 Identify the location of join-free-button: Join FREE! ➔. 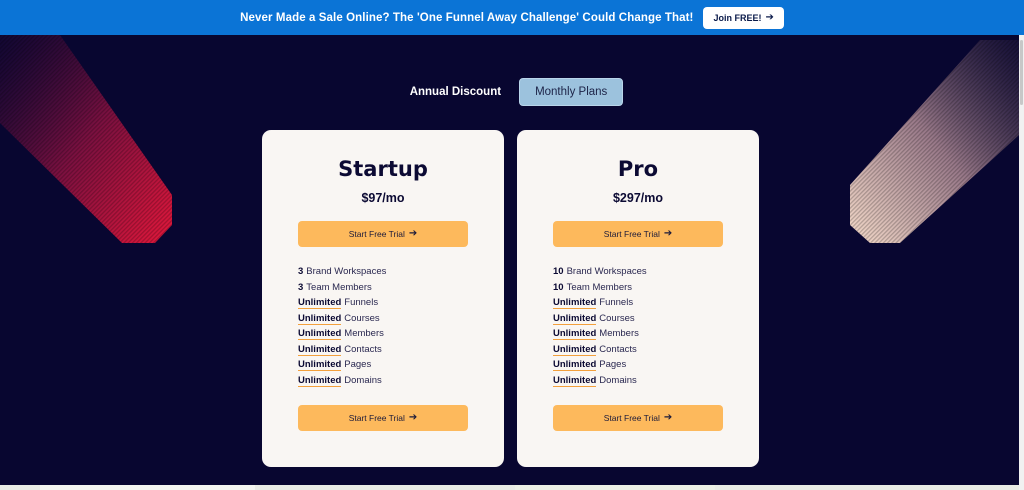
(743, 17).